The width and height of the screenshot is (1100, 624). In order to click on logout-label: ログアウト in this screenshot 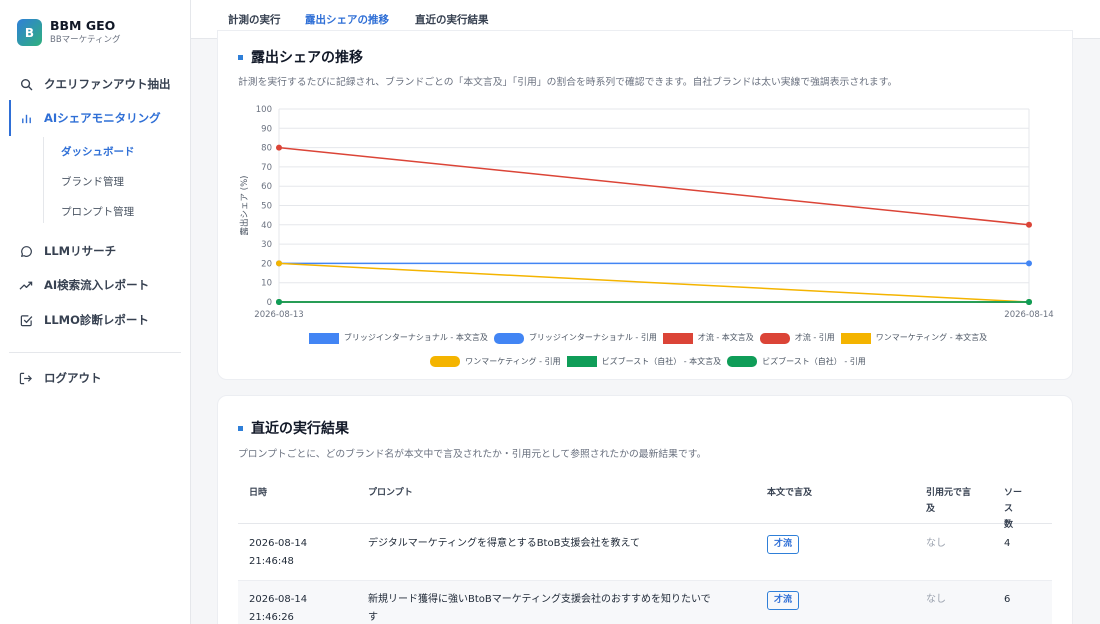, I will do `click(73, 378)`.